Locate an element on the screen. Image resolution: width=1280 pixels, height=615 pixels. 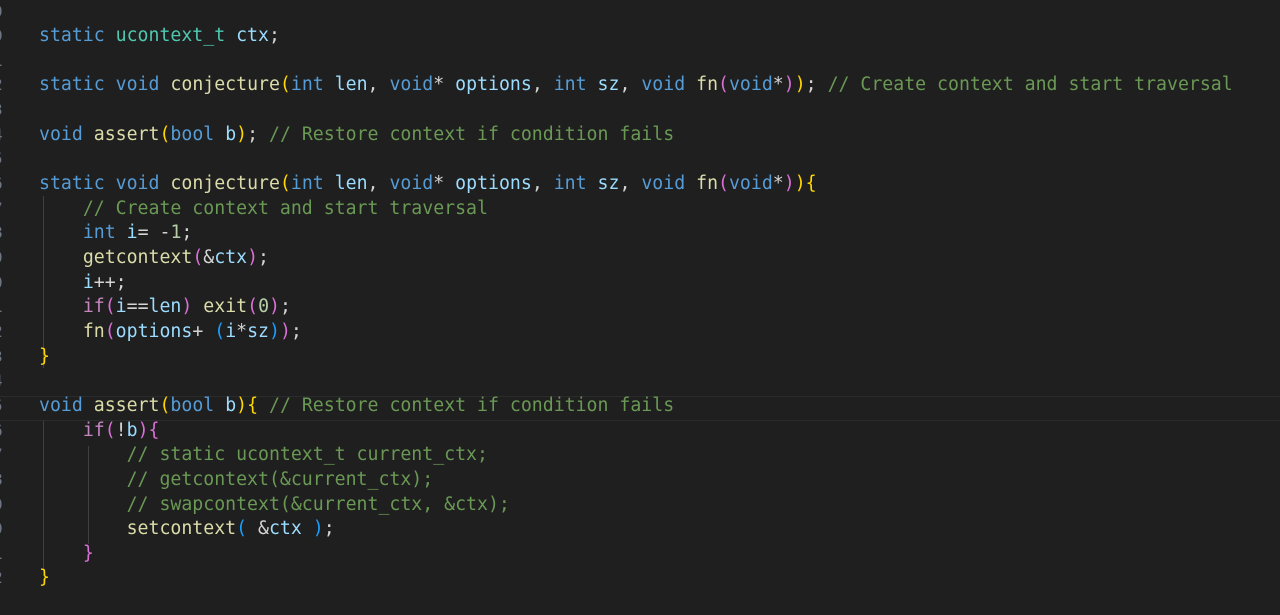
code-token: ctx is located at coordinates (252, 36).